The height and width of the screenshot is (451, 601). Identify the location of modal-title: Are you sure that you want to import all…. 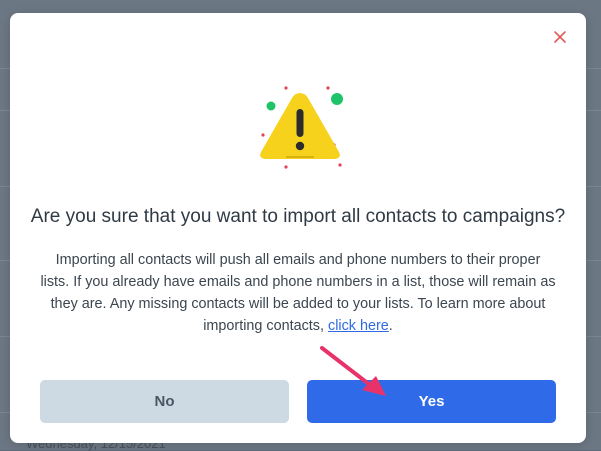
(298, 216).